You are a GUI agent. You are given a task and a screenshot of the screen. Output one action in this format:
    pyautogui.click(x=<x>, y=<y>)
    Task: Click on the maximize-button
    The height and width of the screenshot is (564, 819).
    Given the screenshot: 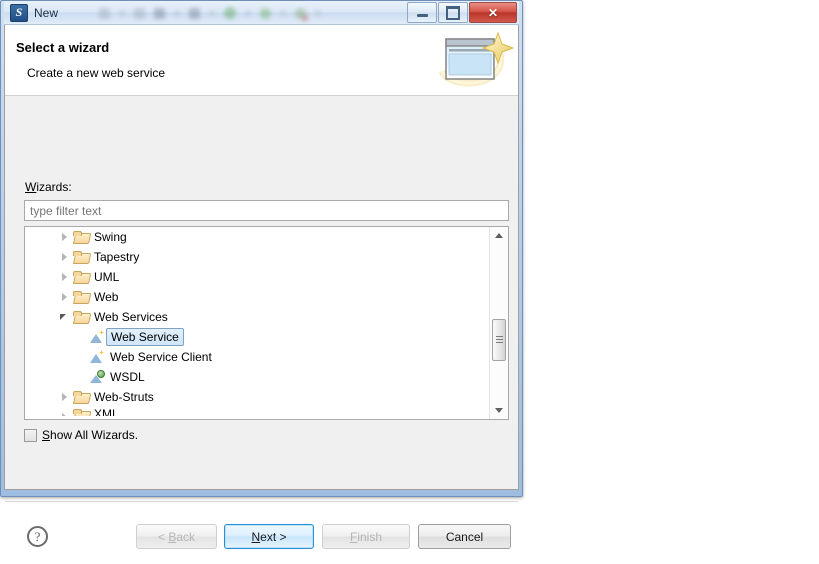 What is the action you would take?
    pyautogui.click(x=453, y=12)
    